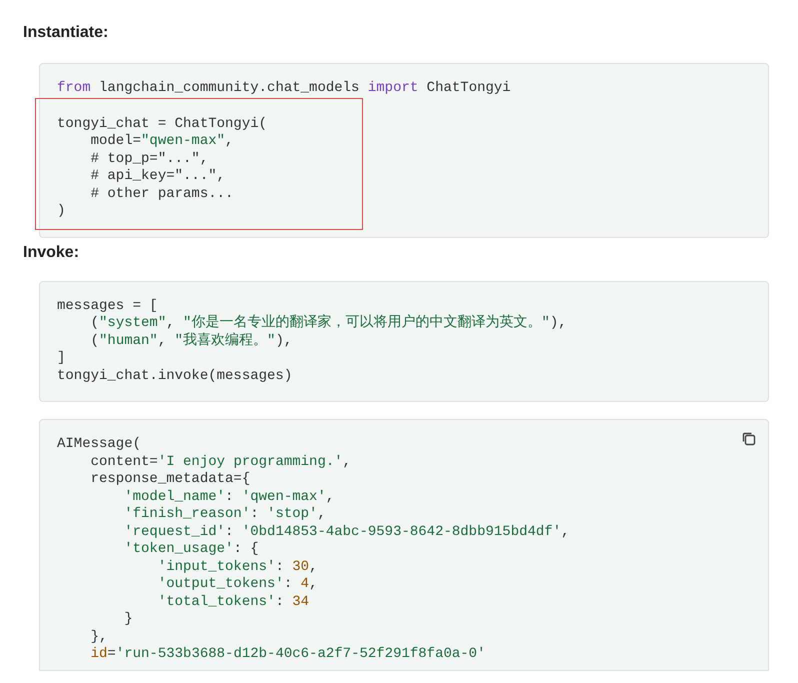  What do you see at coordinates (229, 497) in the screenshot?
I see `code-line: 'model_name': 'qwen-max',` at bounding box center [229, 497].